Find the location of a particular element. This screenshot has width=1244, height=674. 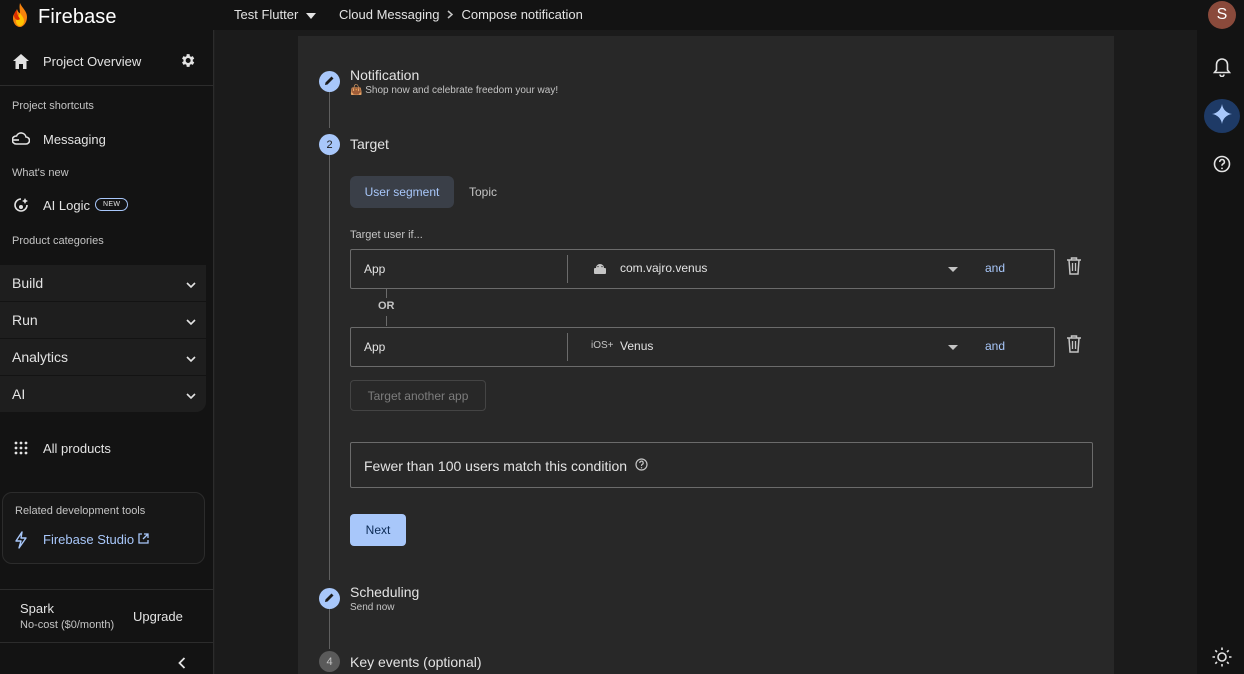

category-label: AI is located at coordinates (19, 394).